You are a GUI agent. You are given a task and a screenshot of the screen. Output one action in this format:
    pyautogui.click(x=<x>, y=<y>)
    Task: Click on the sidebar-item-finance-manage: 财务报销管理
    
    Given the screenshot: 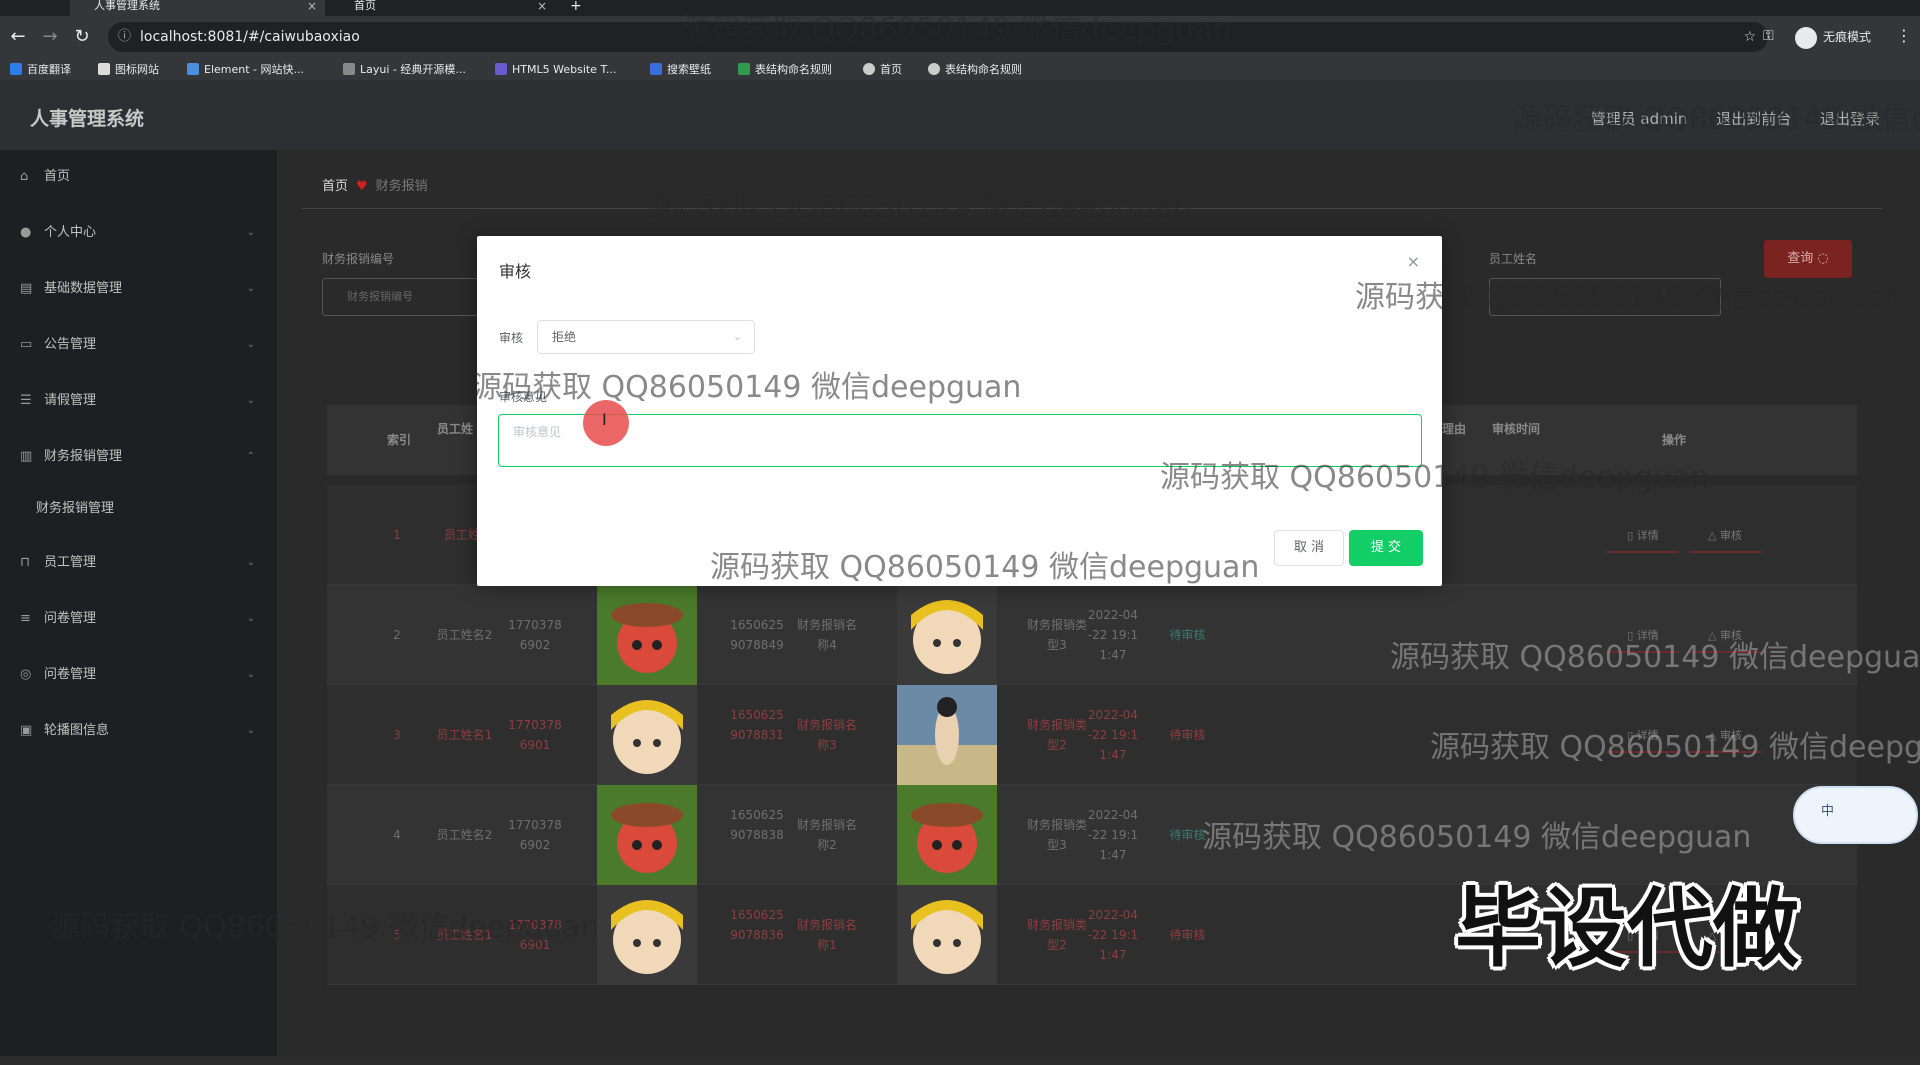 What is the action you would take?
    pyautogui.click(x=138, y=509)
    